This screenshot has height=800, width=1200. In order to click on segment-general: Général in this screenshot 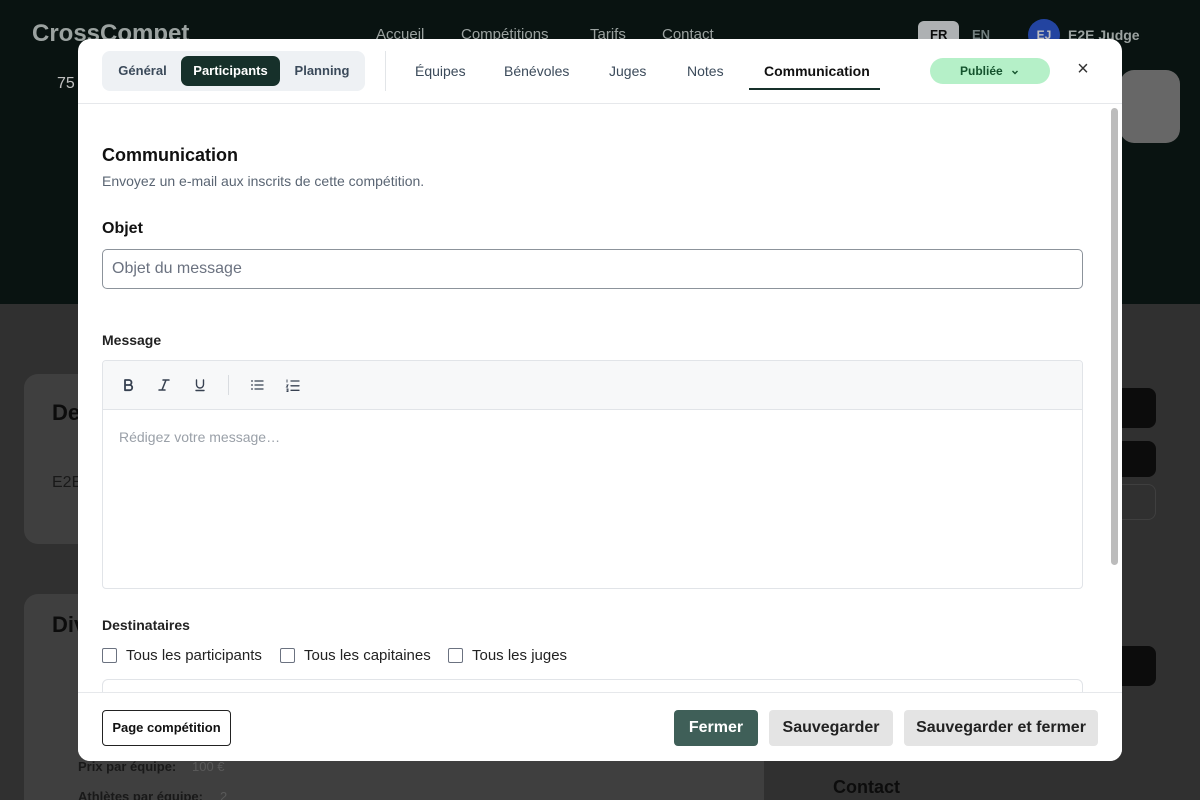, I will do `click(142, 71)`.